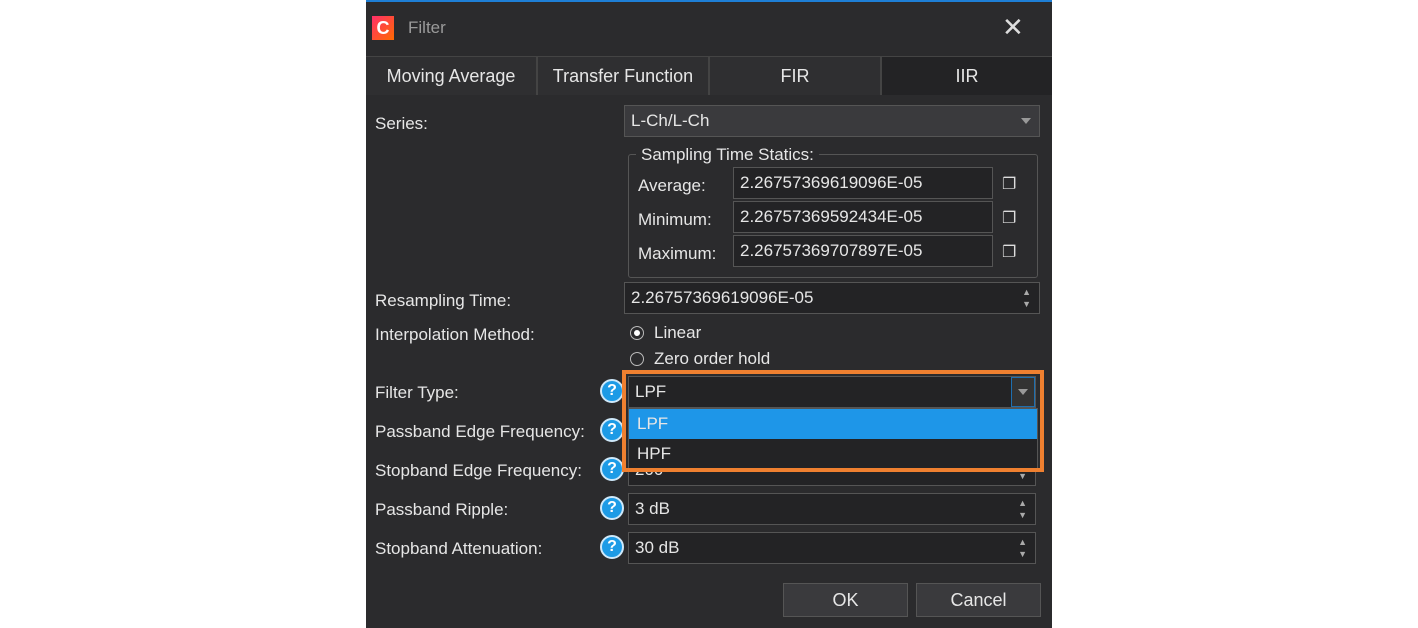  What do you see at coordinates (657, 547) in the screenshot?
I see `stopband-atten-value: 30 dB` at bounding box center [657, 547].